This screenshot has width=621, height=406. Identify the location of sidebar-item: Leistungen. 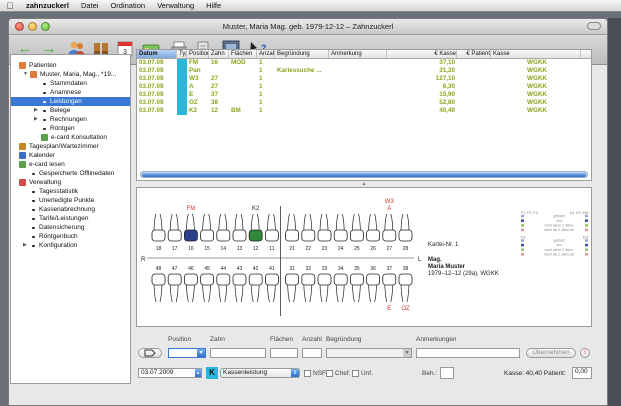
(70, 101).